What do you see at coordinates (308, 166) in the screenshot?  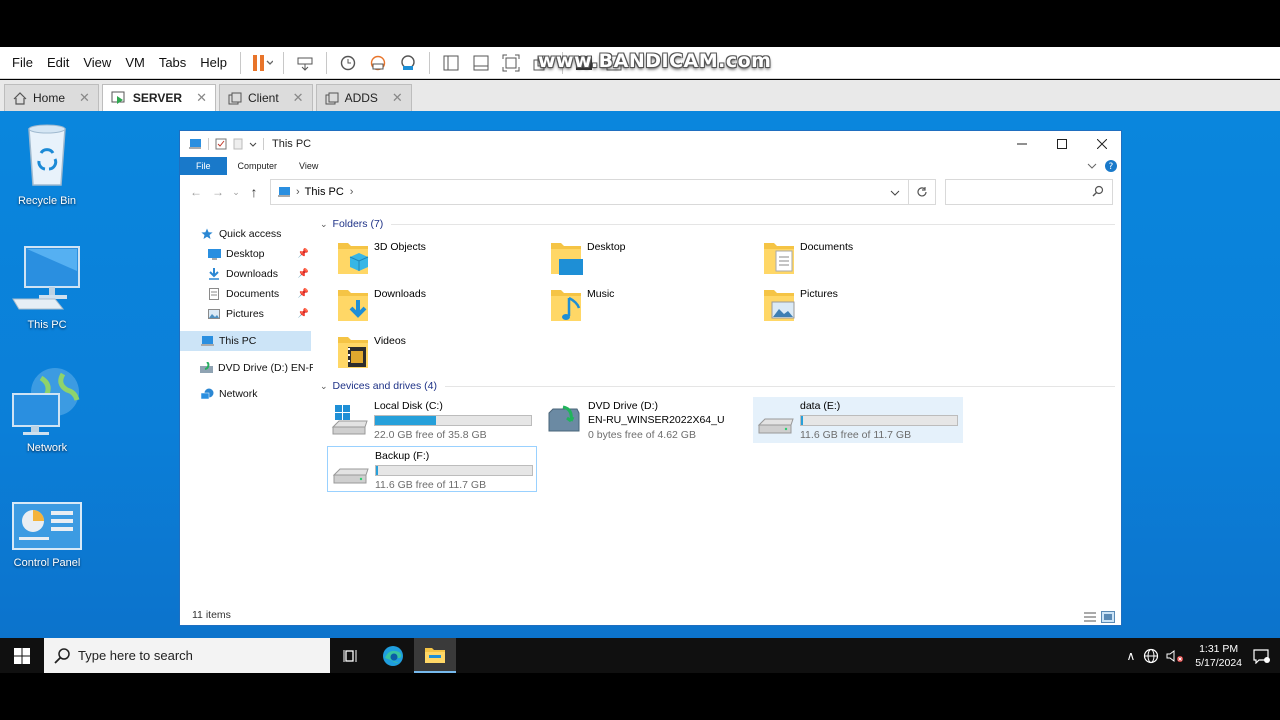 I see `ribbon-tab-view: View` at bounding box center [308, 166].